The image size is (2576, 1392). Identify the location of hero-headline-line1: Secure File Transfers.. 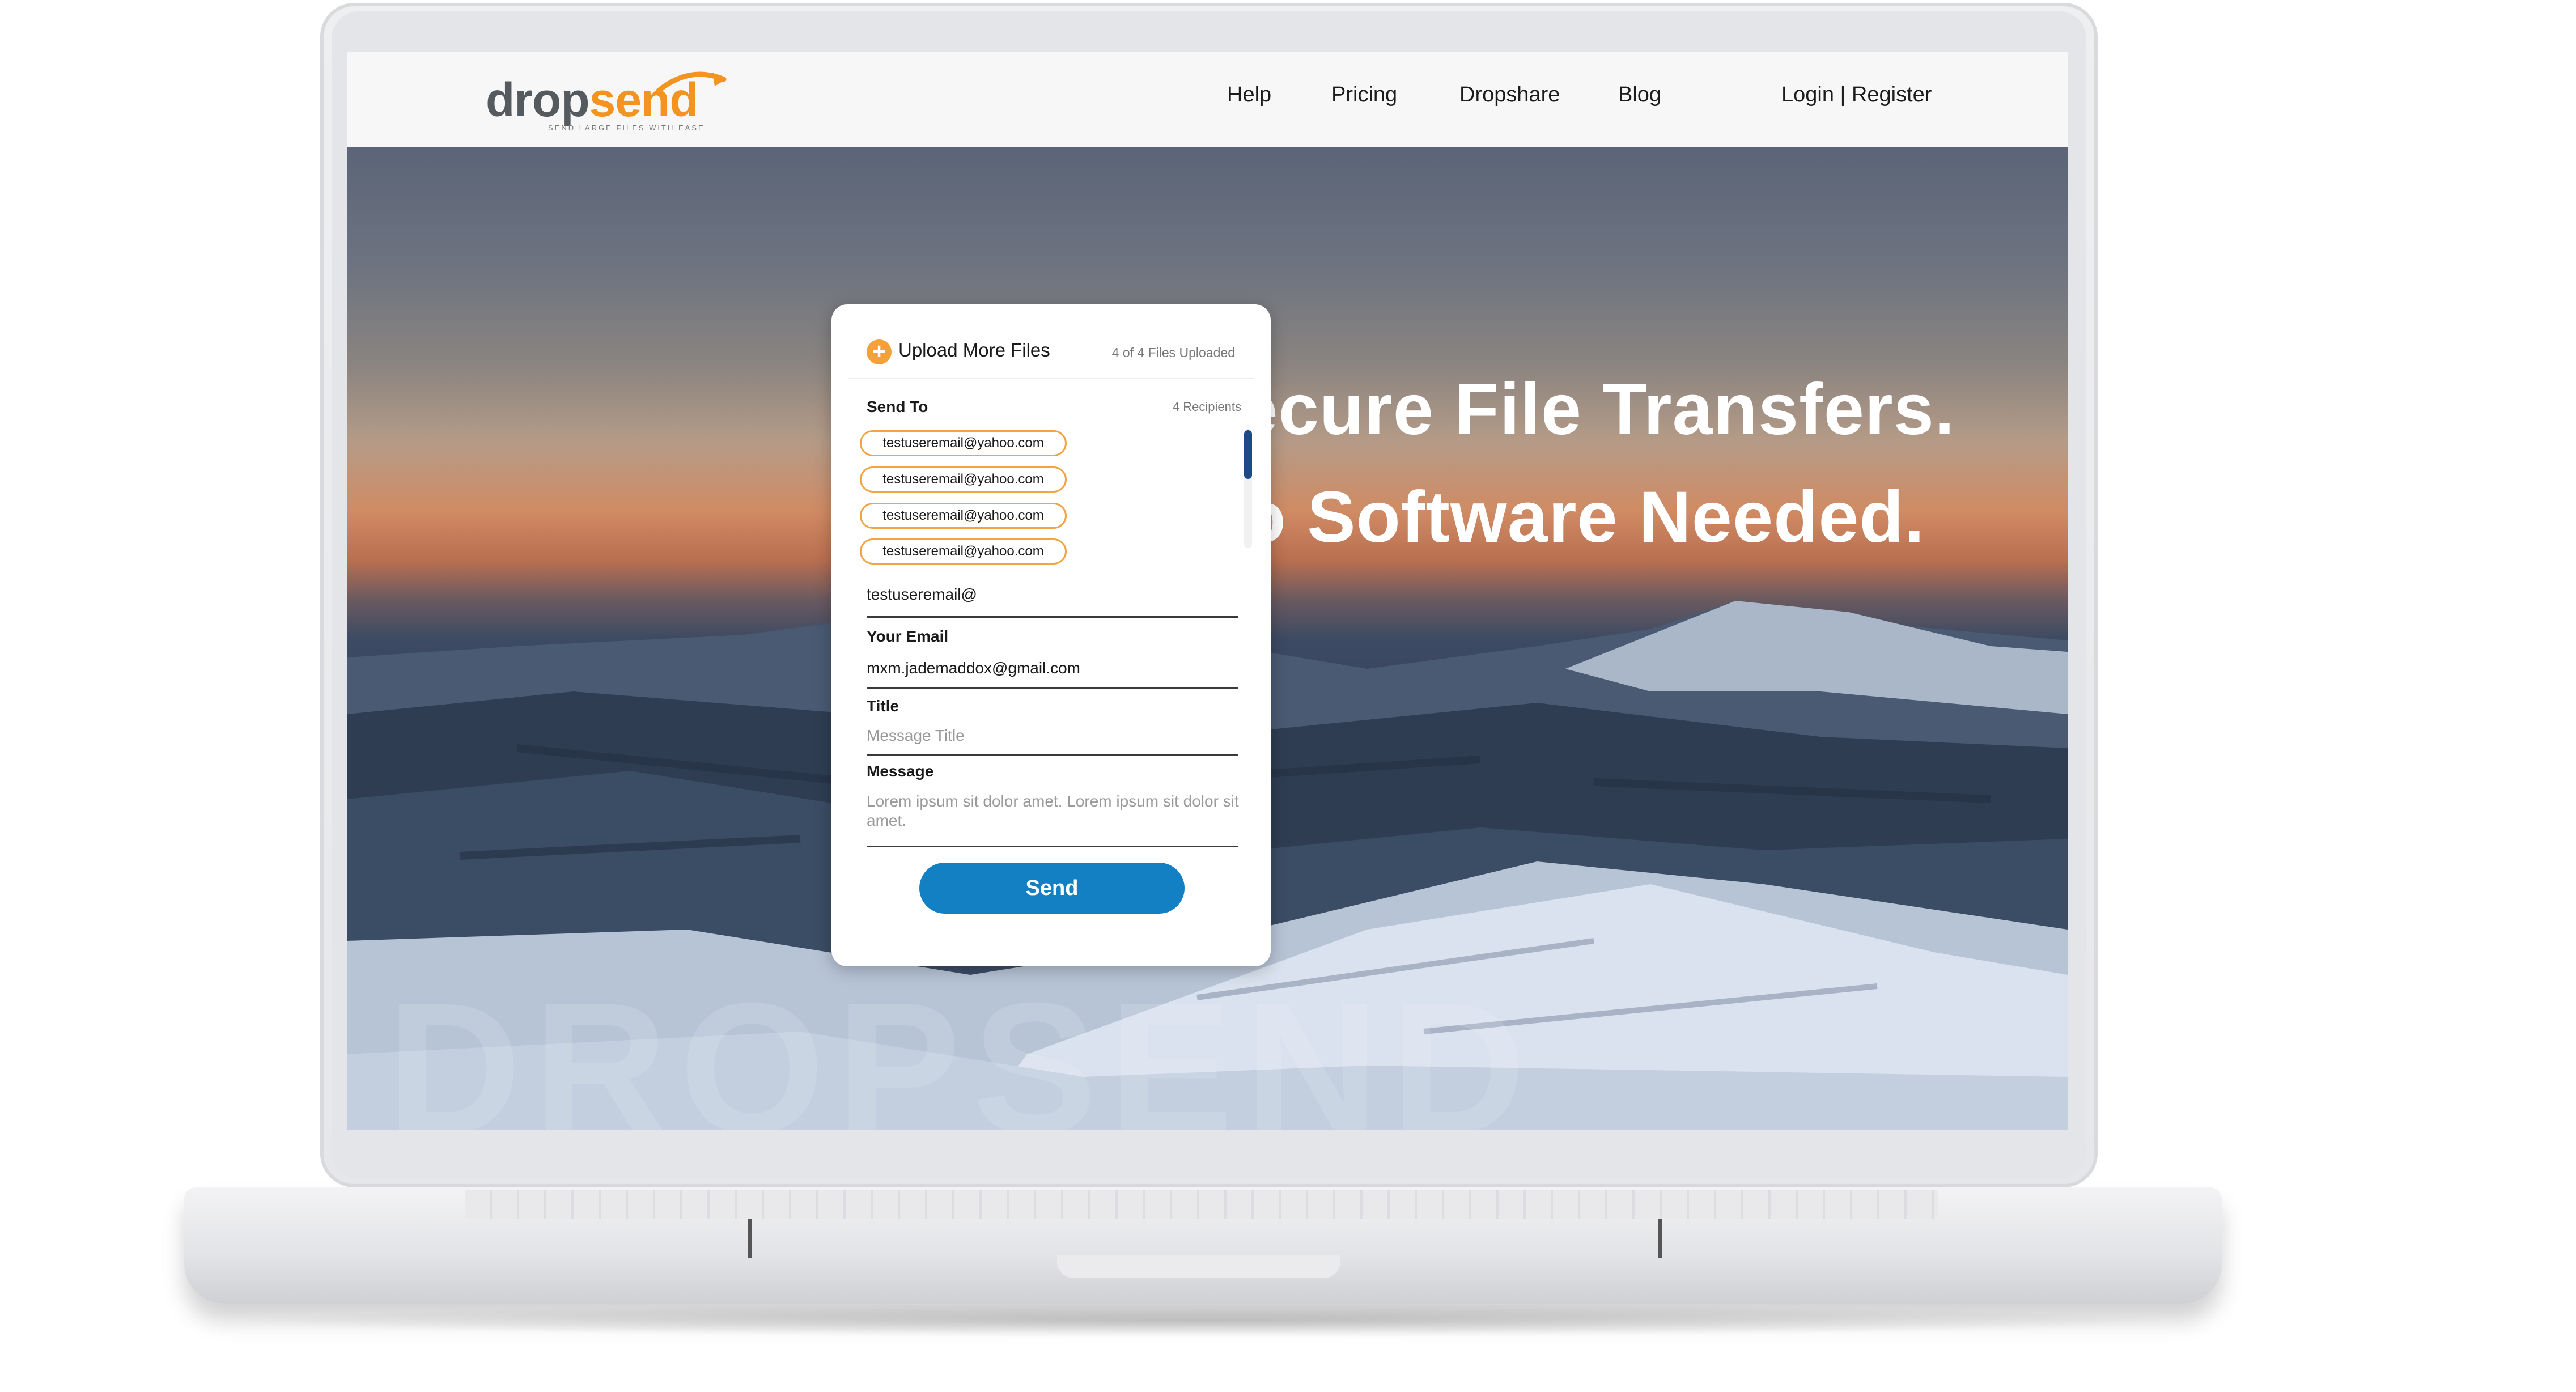
(1572, 410).